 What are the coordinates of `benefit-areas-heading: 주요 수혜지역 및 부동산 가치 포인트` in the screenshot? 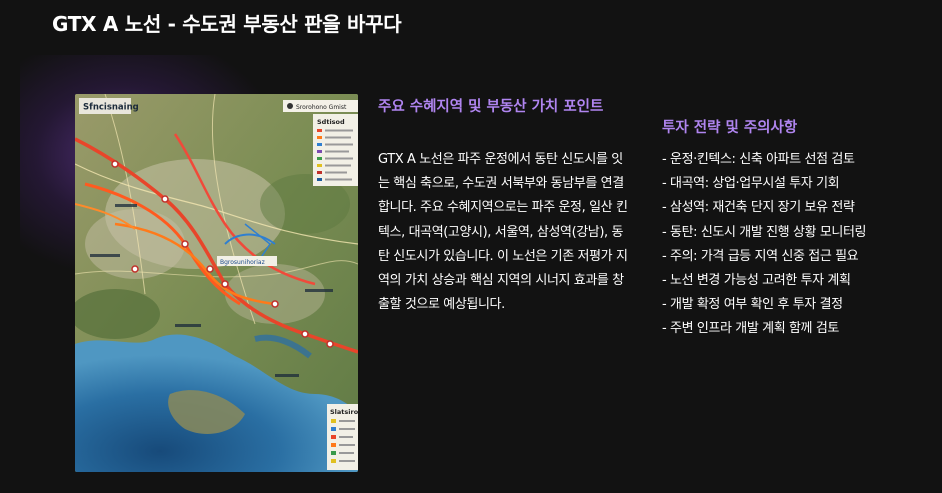 It's located at (491, 107).